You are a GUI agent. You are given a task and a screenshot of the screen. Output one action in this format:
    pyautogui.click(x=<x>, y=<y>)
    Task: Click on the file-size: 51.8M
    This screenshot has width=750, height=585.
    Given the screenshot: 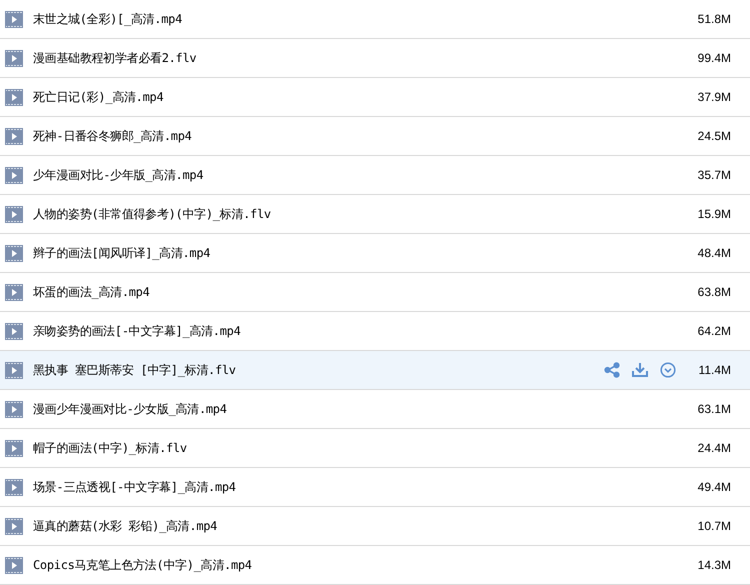 What is the action you would take?
    pyautogui.click(x=713, y=19)
    